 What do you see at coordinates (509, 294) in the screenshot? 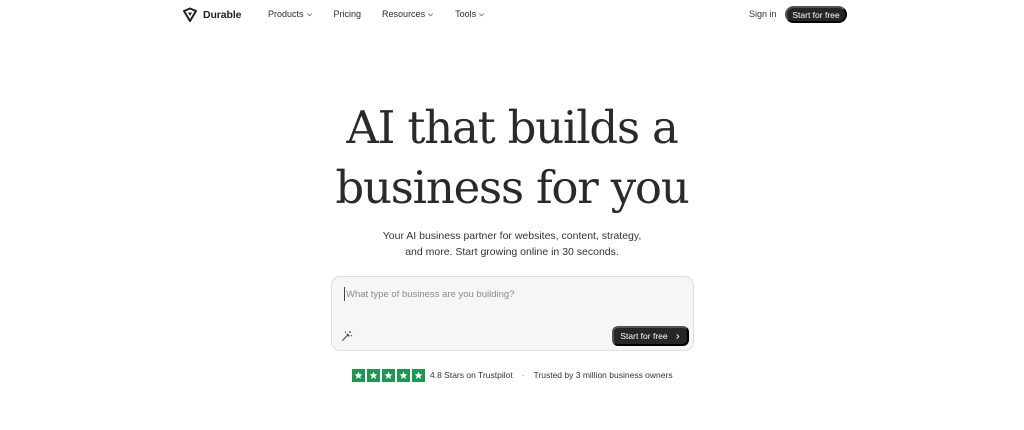
I see `business-type-input` at bounding box center [509, 294].